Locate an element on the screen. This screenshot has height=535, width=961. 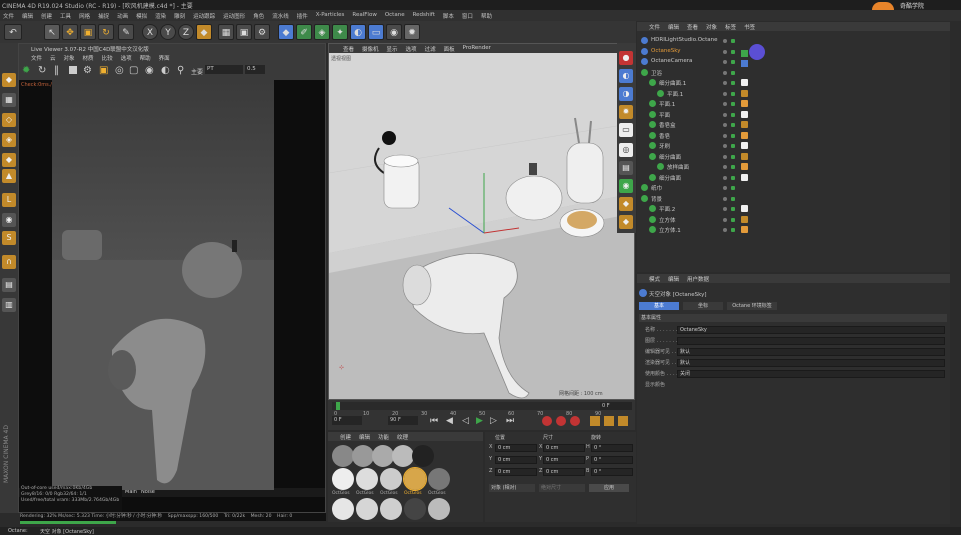
tab-octane-env: Octane 环境标签 is located at coordinates (752, 306).